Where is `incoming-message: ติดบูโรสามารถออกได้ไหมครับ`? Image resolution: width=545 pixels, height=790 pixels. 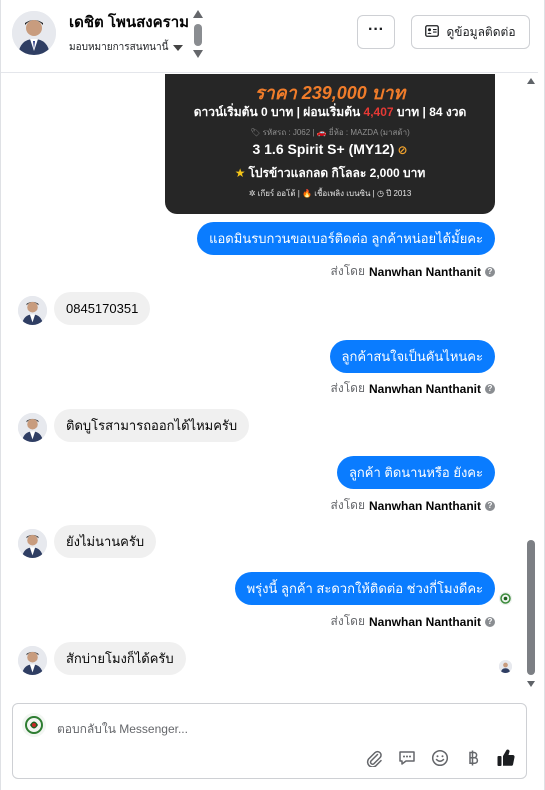
incoming-message: ติดบูโรสามารถออกได้ไหมครับ is located at coordinates (152, 425).